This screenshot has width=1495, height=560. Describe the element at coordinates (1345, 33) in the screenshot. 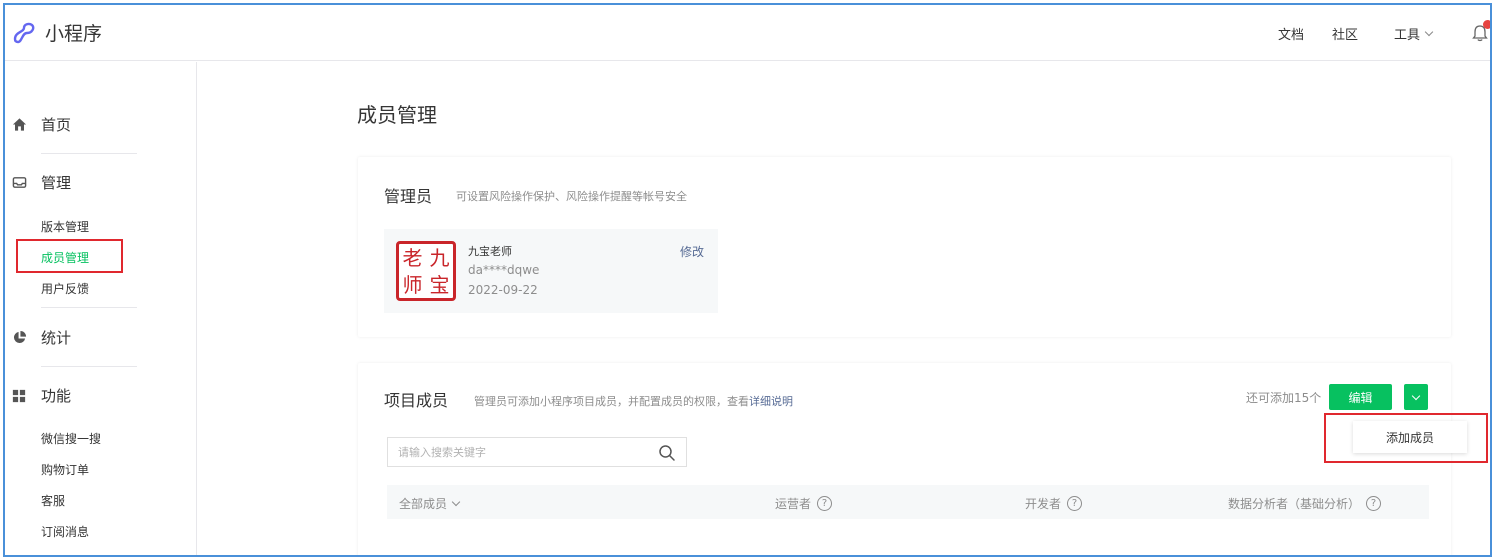

I see `nav-community-link: 社区` at that location.